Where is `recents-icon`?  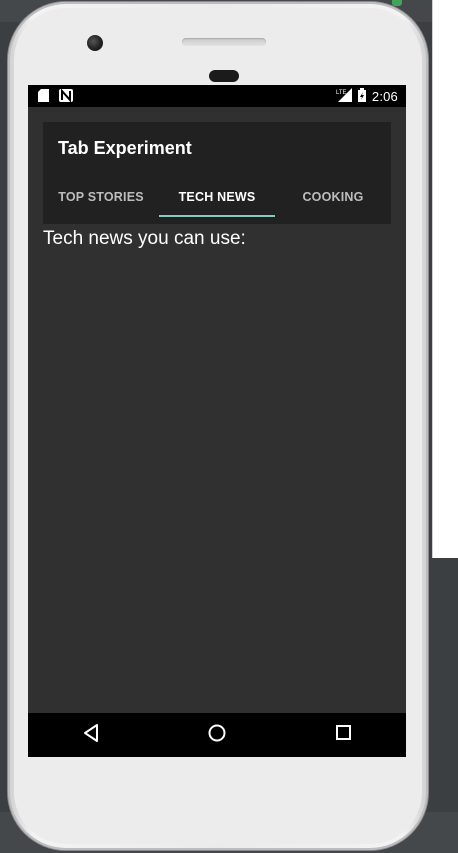 recents-icon is located at coordinates (343, 735).